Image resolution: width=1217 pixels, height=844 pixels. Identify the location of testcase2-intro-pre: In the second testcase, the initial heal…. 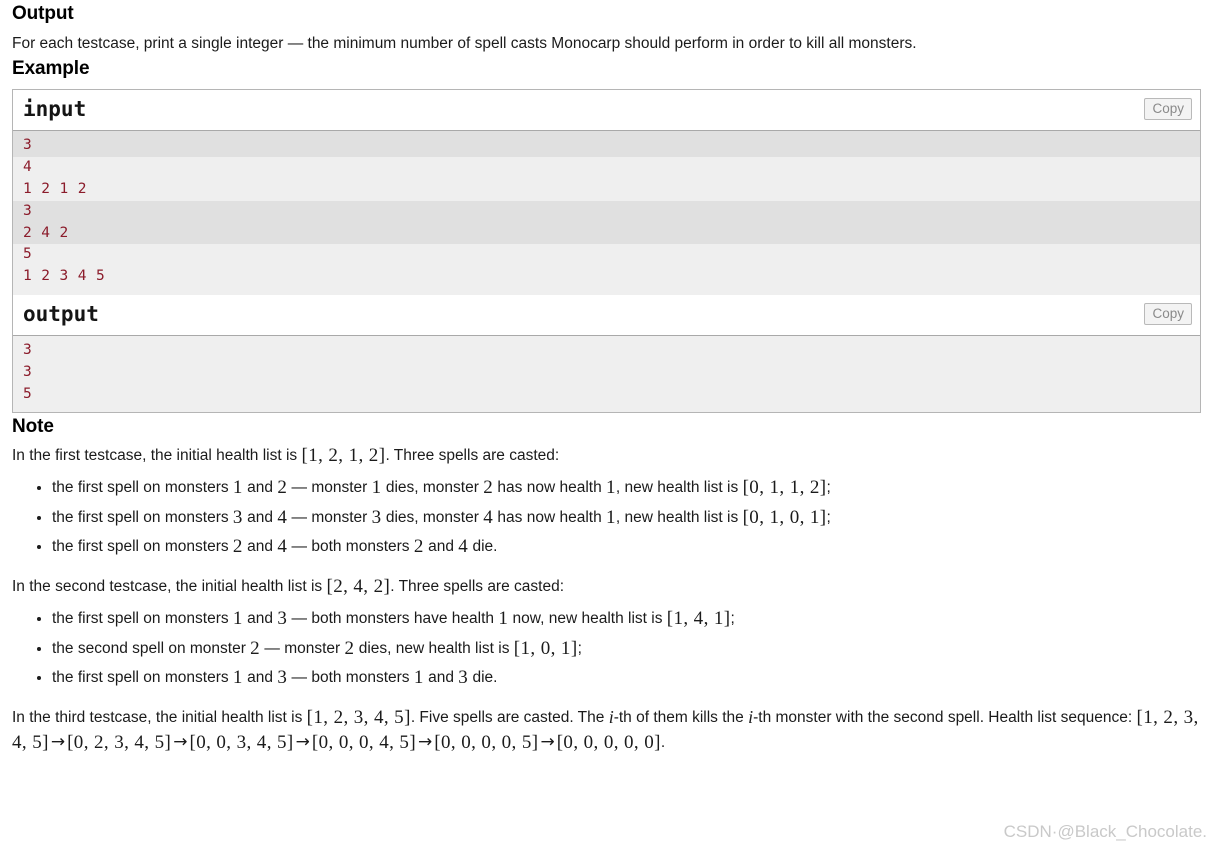
(169, 586).